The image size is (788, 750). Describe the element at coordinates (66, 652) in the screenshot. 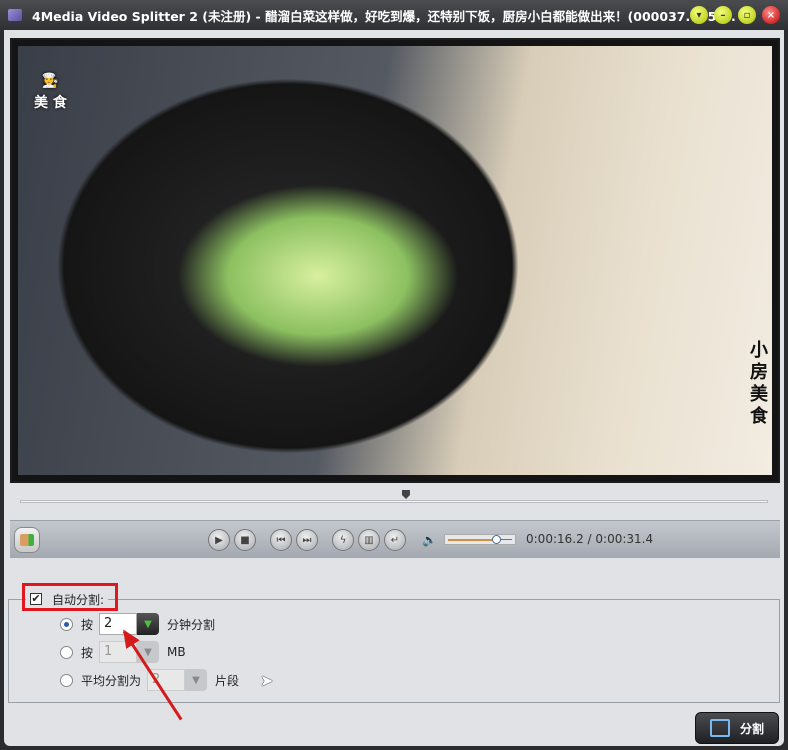

I see `radio-size` at that location.